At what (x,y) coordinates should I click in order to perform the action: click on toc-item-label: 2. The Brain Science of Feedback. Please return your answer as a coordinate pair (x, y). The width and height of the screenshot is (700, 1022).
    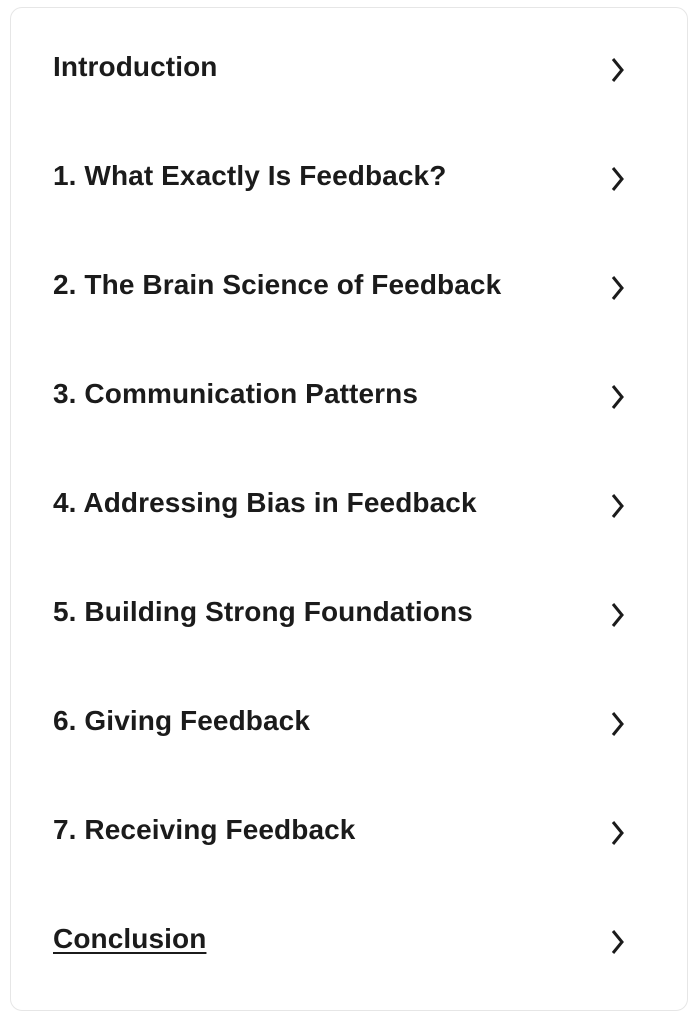
    Looking at the image, I should click on (277, 285).